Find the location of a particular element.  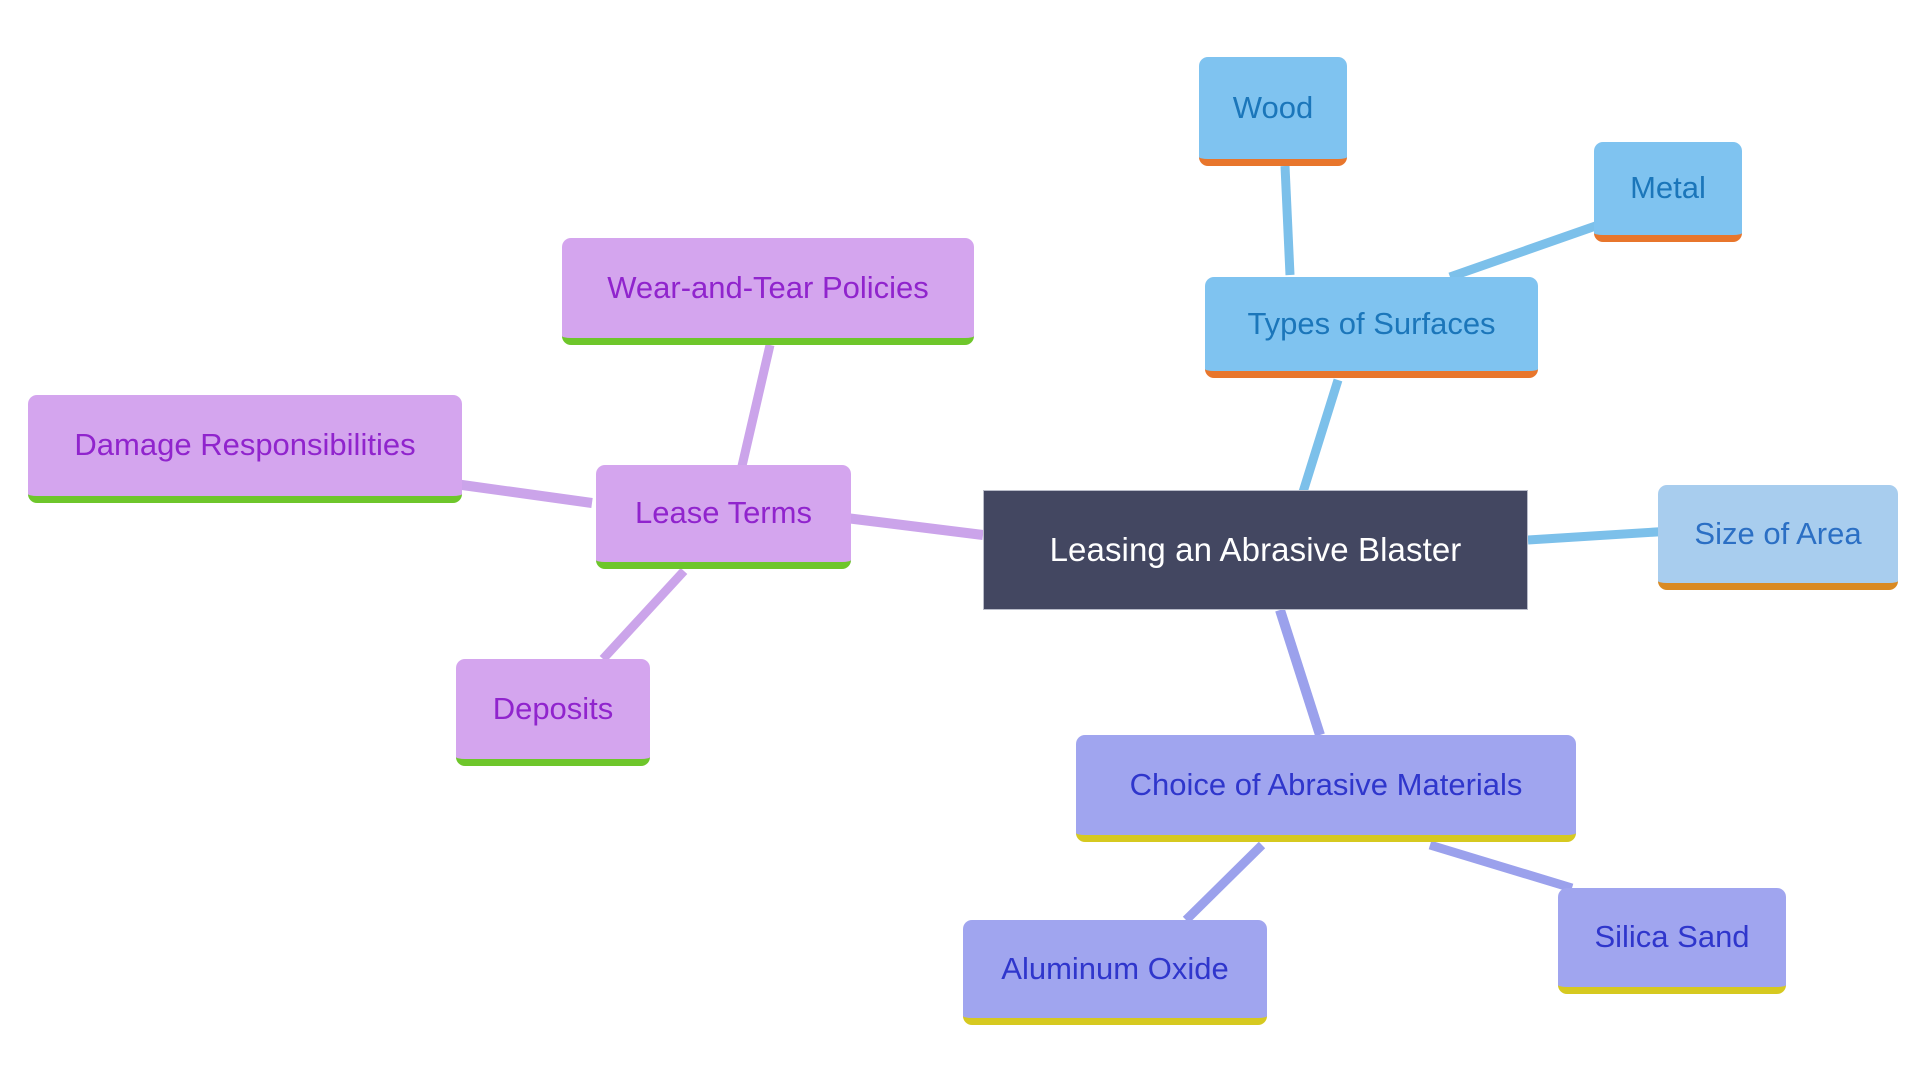

node-size-of-area-label: Size of Area is located at coordinates (1778, 533).